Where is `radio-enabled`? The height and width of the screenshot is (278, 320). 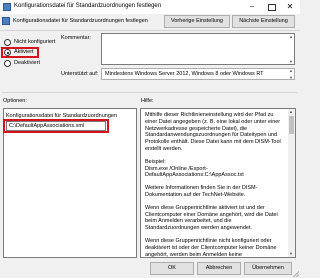
radio-enabled is located at coordinates (7, 52).